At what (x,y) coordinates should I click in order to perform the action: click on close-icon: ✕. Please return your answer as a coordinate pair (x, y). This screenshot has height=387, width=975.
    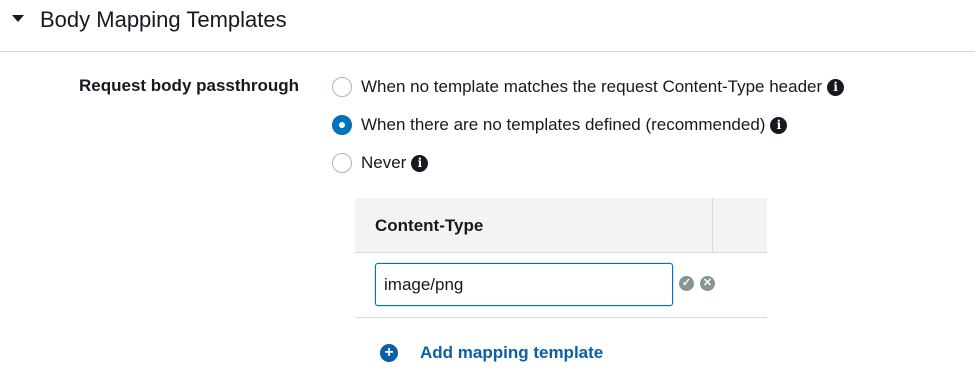
    Looking at the image, I should click on (707, 283).